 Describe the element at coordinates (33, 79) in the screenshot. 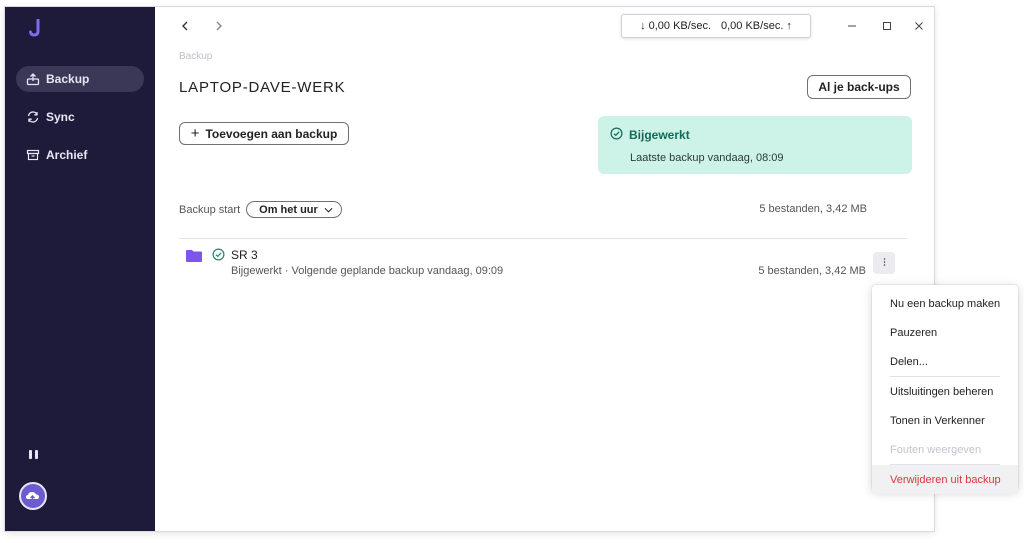

I see `backup-icon` at that location.